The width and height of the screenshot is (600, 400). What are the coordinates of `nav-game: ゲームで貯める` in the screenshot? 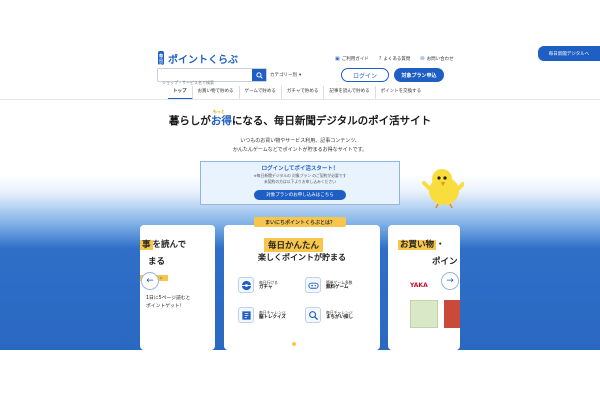 It's located at (261, 93).